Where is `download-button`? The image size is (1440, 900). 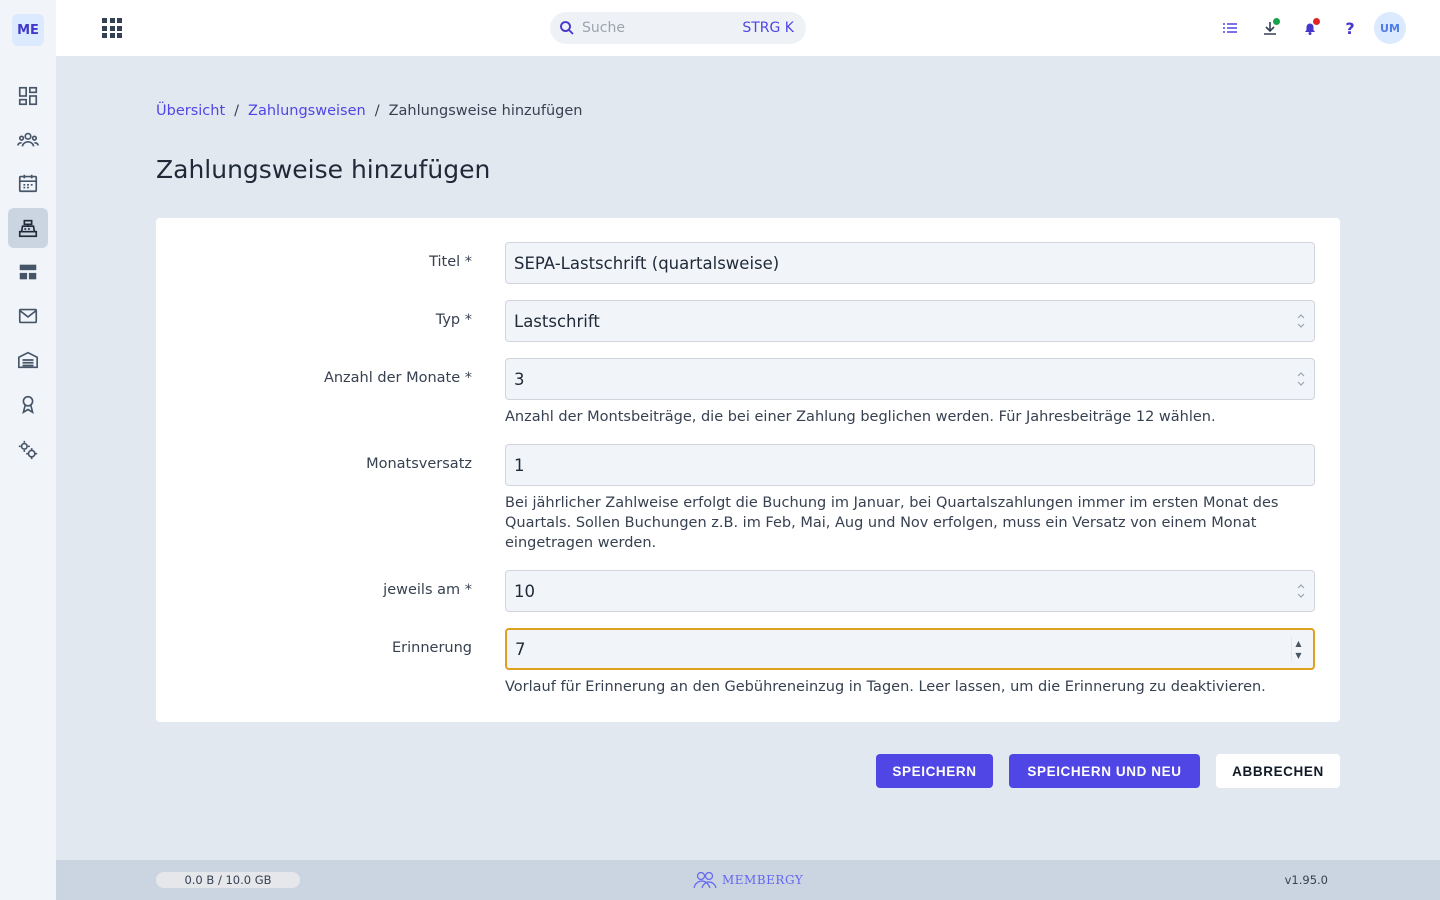 download-button is located at coordinates (1270, 28).